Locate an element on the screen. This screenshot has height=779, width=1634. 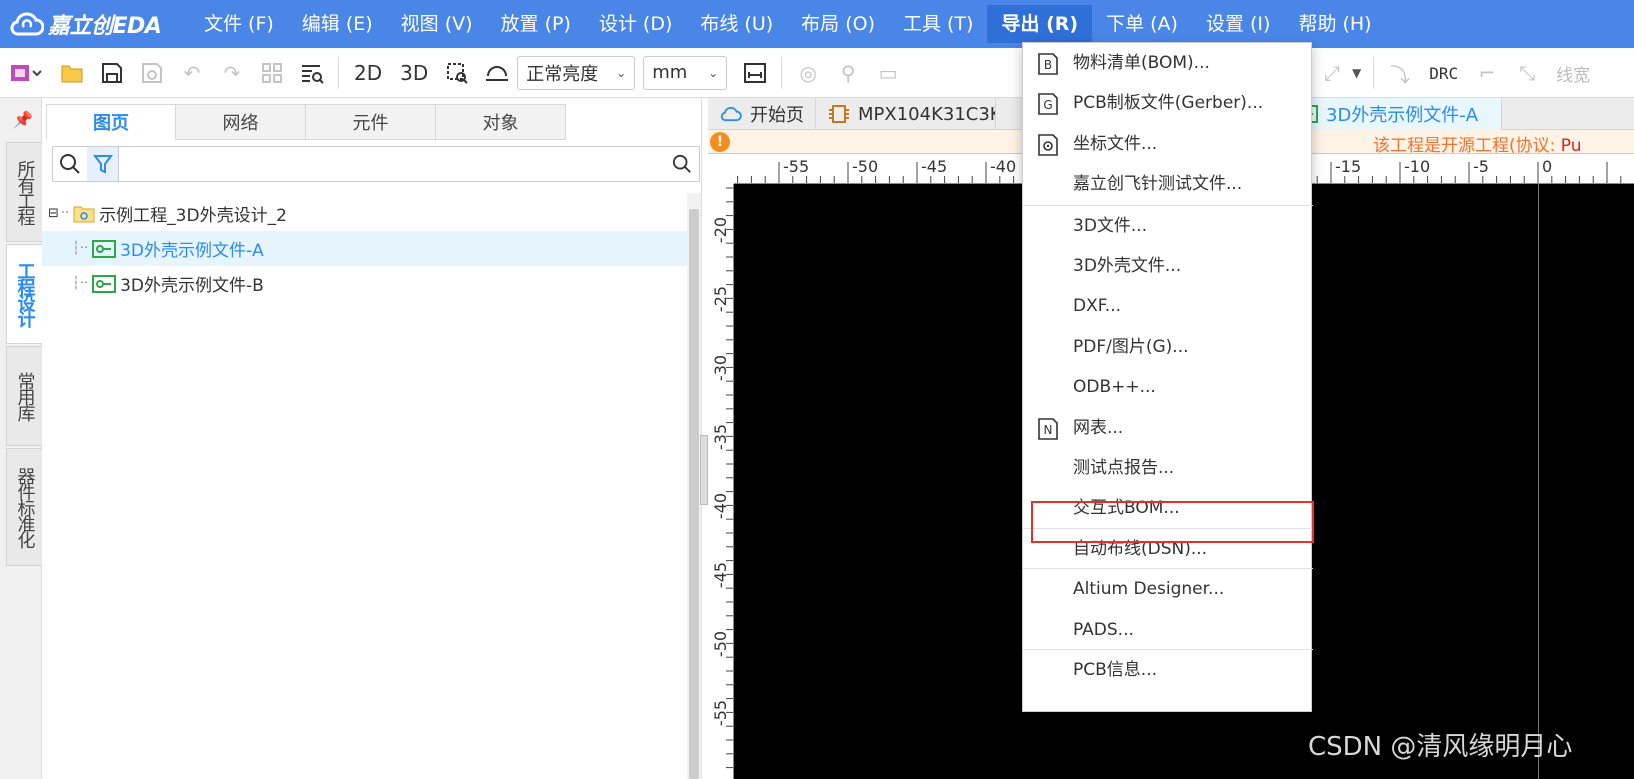
menu-tools: 工具 (T) is located at coordinates (938, 24).